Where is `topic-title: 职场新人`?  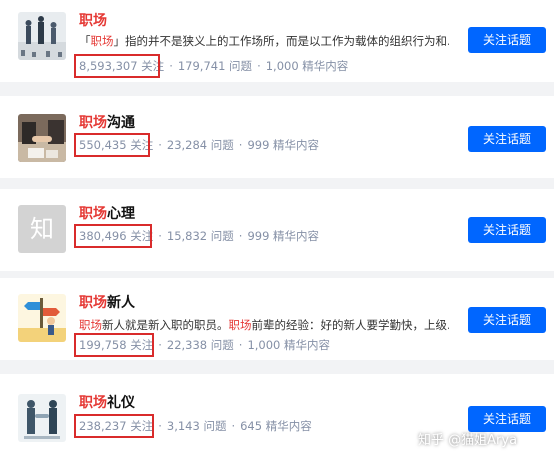
topic-title: 职场新人 is located at coordinates (107, 303).